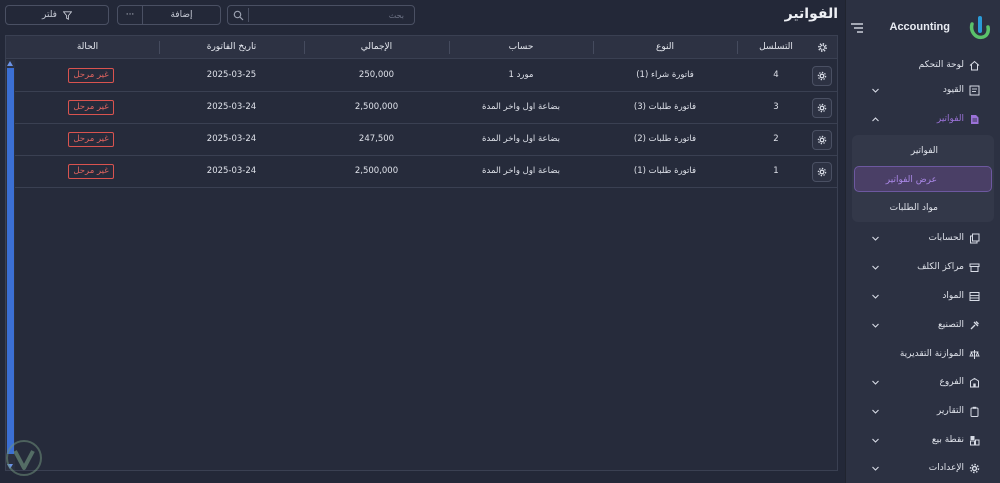 Image resolution: width=1000 pixels, height=483 pixels. Describe the element at coordinates (376, 75) in the screenshot. I see `cell-total: 250,000` at that location.